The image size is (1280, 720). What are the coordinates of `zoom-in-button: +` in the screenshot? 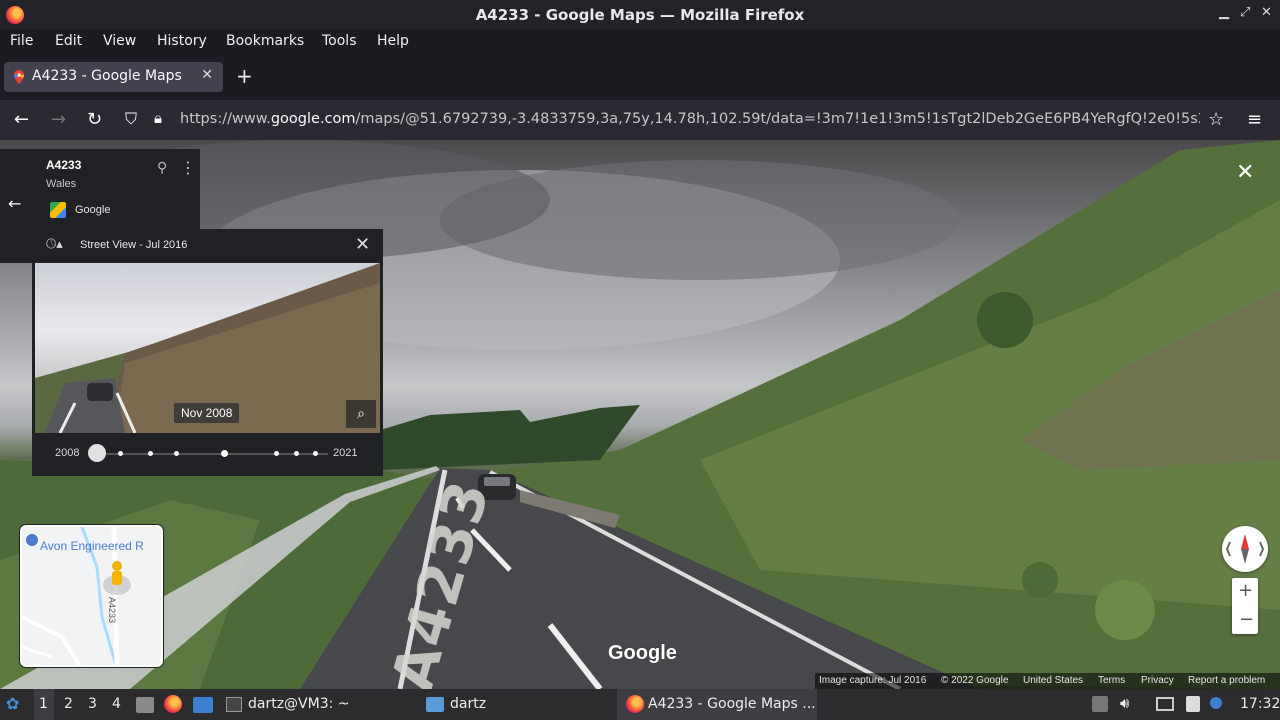 It's located at (1245, 590).